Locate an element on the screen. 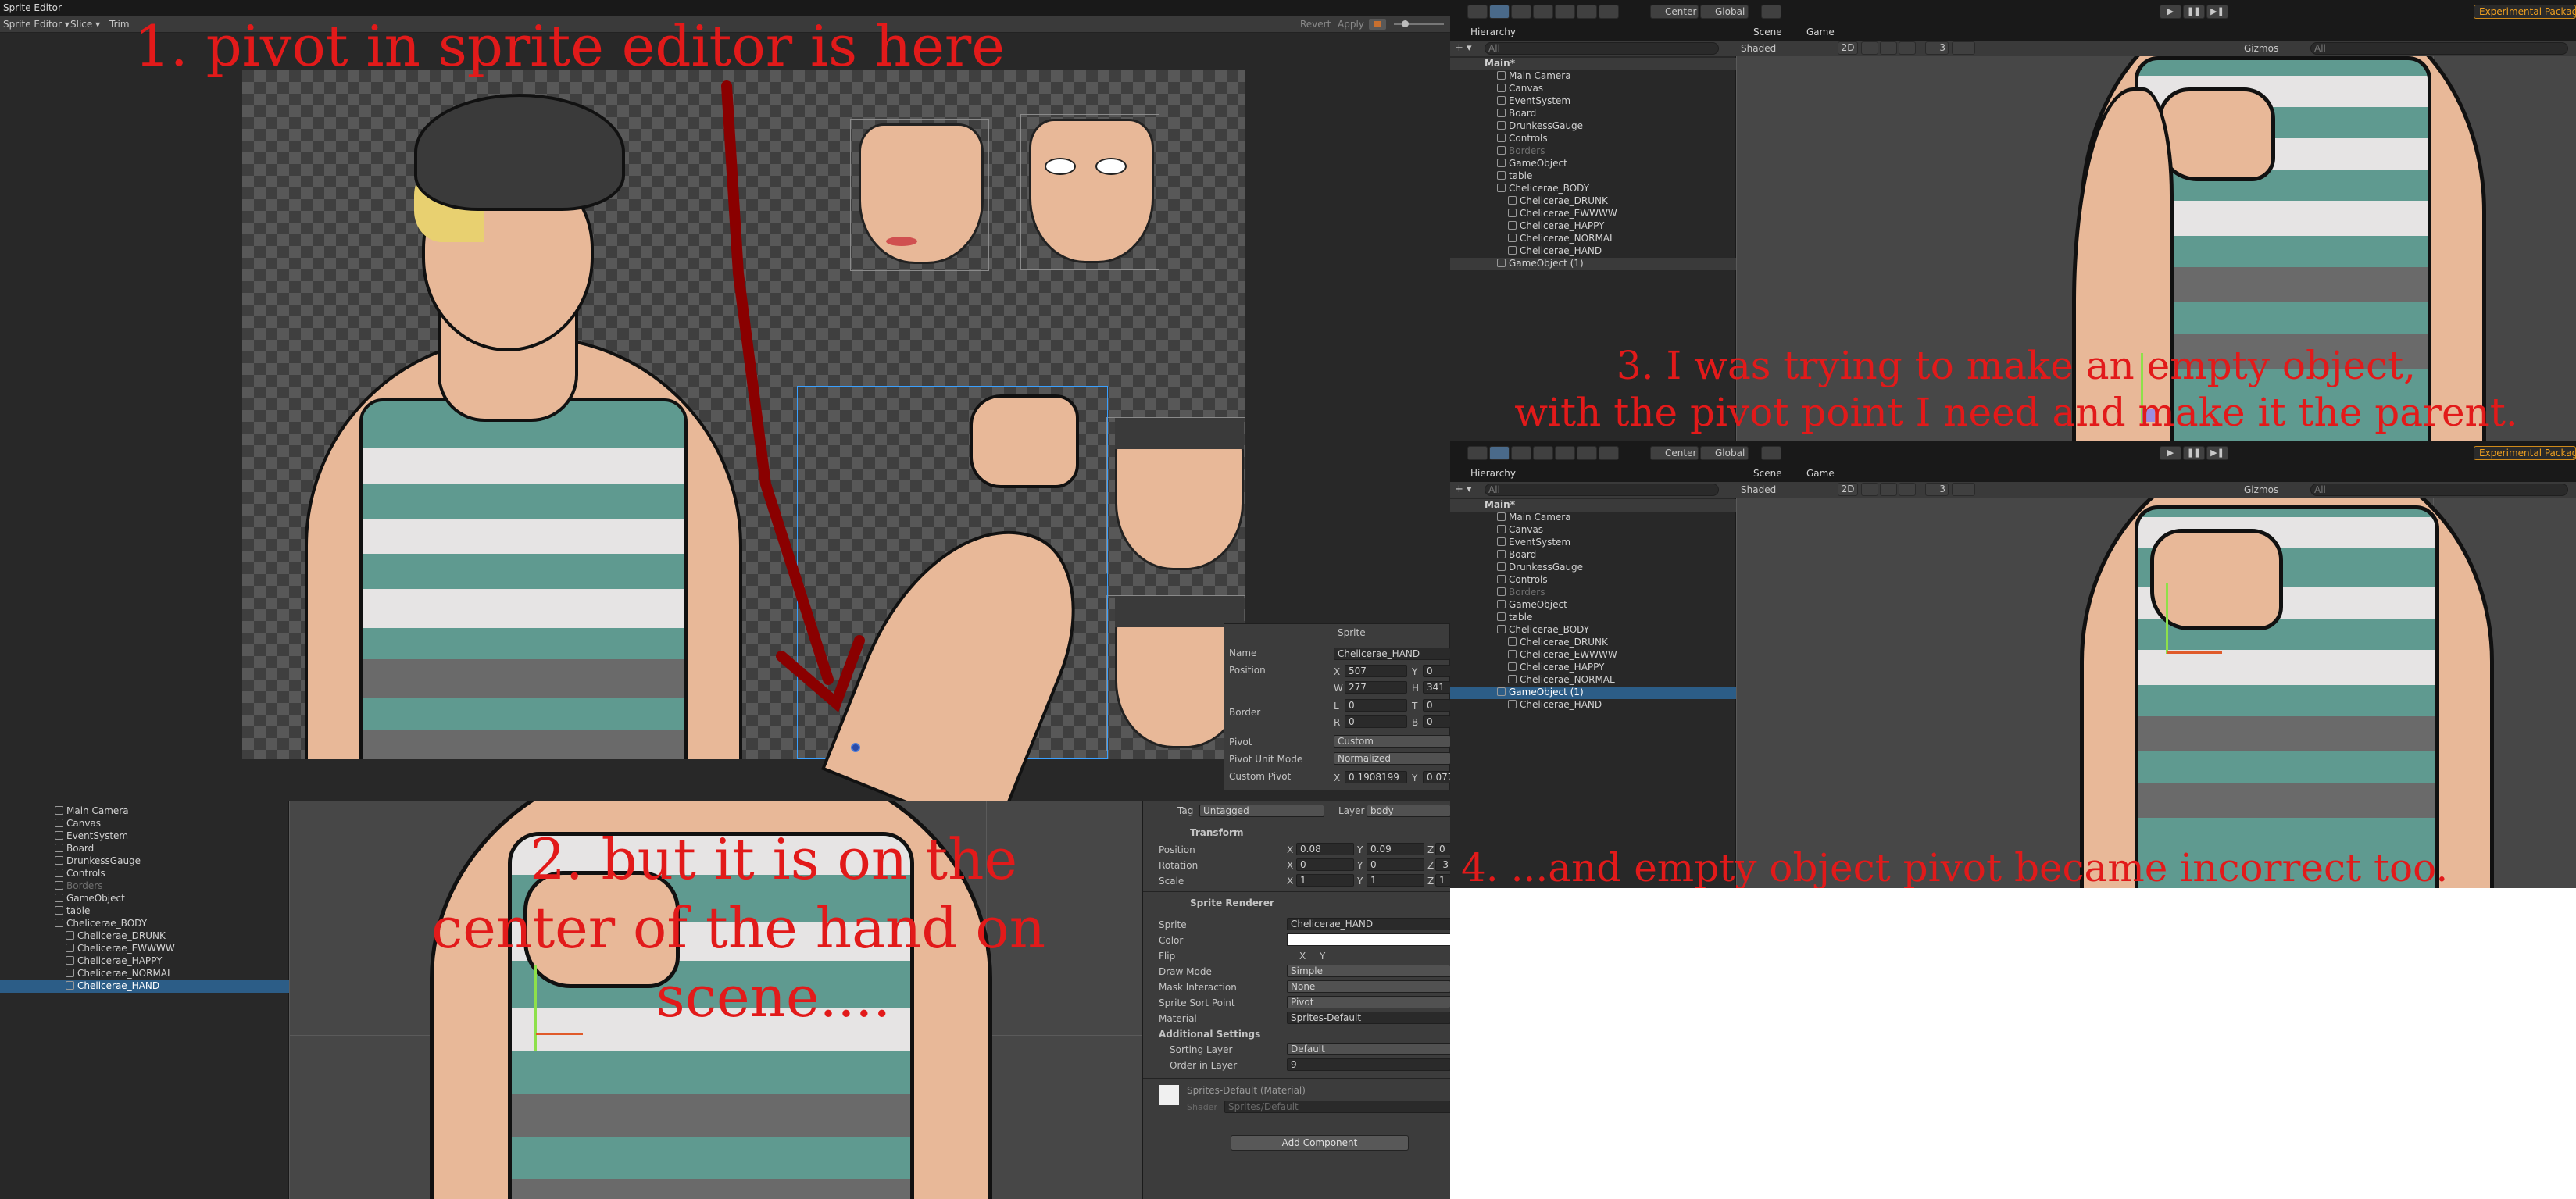 The width and height of the screenshot is (2576, 1199). tag-dropdown: Untagged is located at coordinates (1262, 811).